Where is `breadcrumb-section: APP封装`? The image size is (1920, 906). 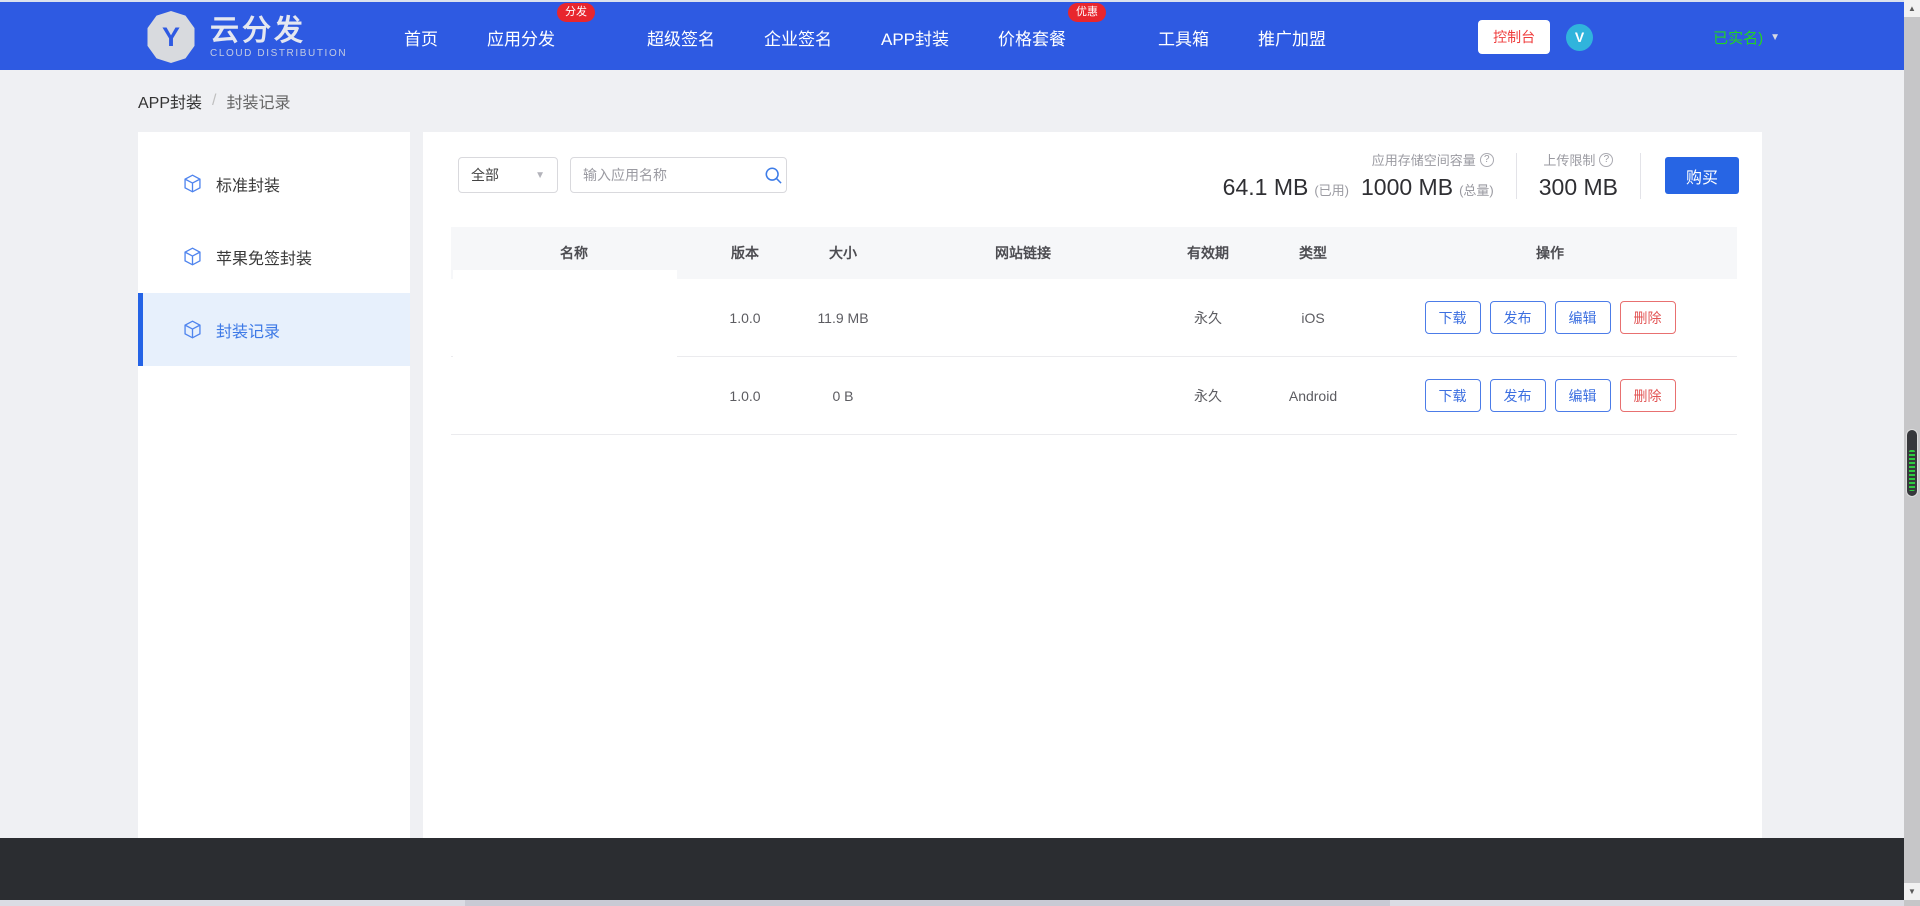
breadcrumb-section: APP封装 is located at coordinates (170, 101).